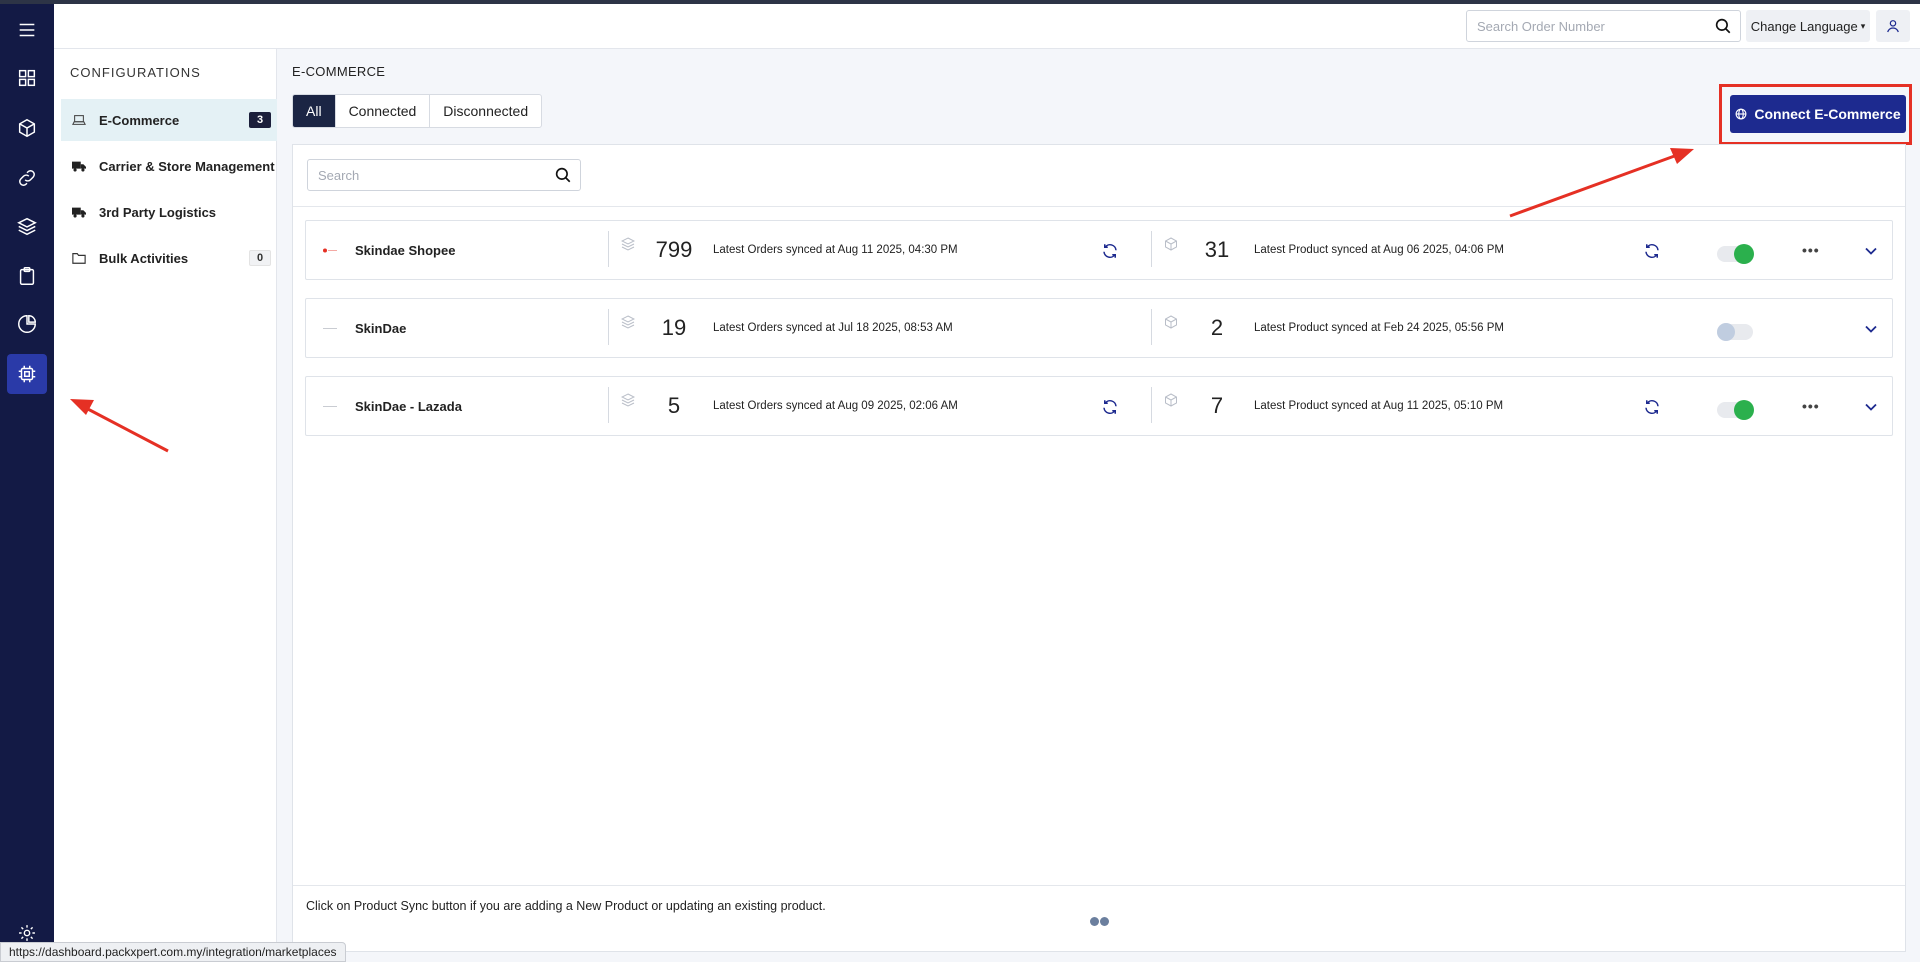 The image size is (1920, 962). I want to click on config-item-e-commerce: E-Commerce 3, so click(169, 120).